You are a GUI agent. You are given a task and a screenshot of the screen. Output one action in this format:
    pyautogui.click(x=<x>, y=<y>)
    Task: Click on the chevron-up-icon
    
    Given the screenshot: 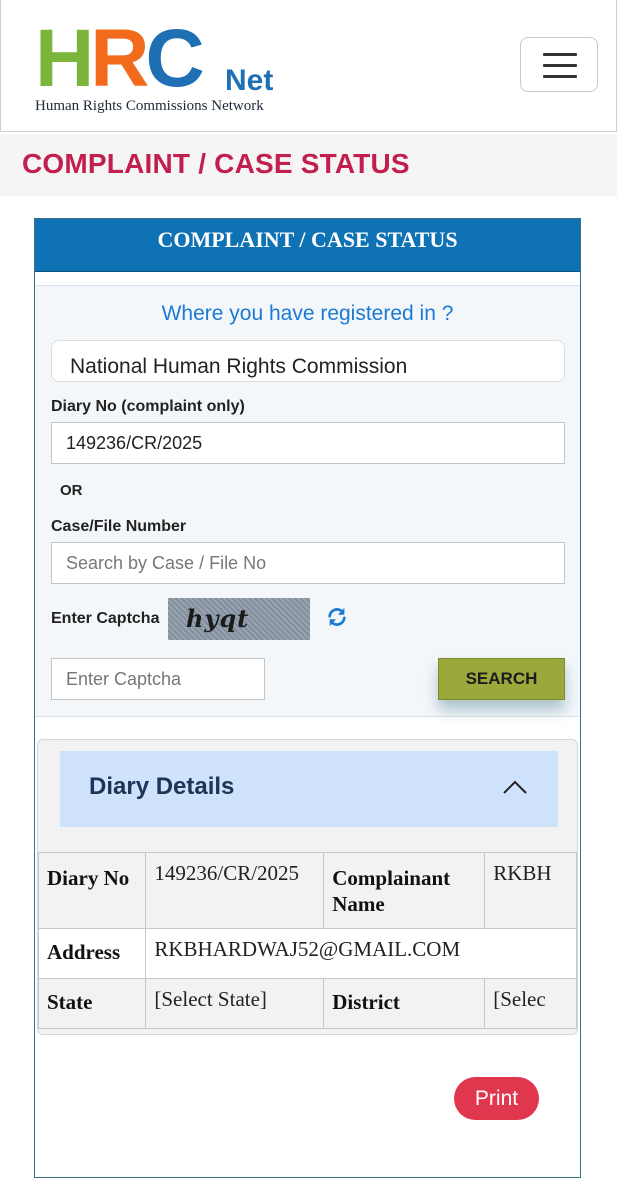 What is the action you would take?
    pyautogui.click(x=515, y=787)
    